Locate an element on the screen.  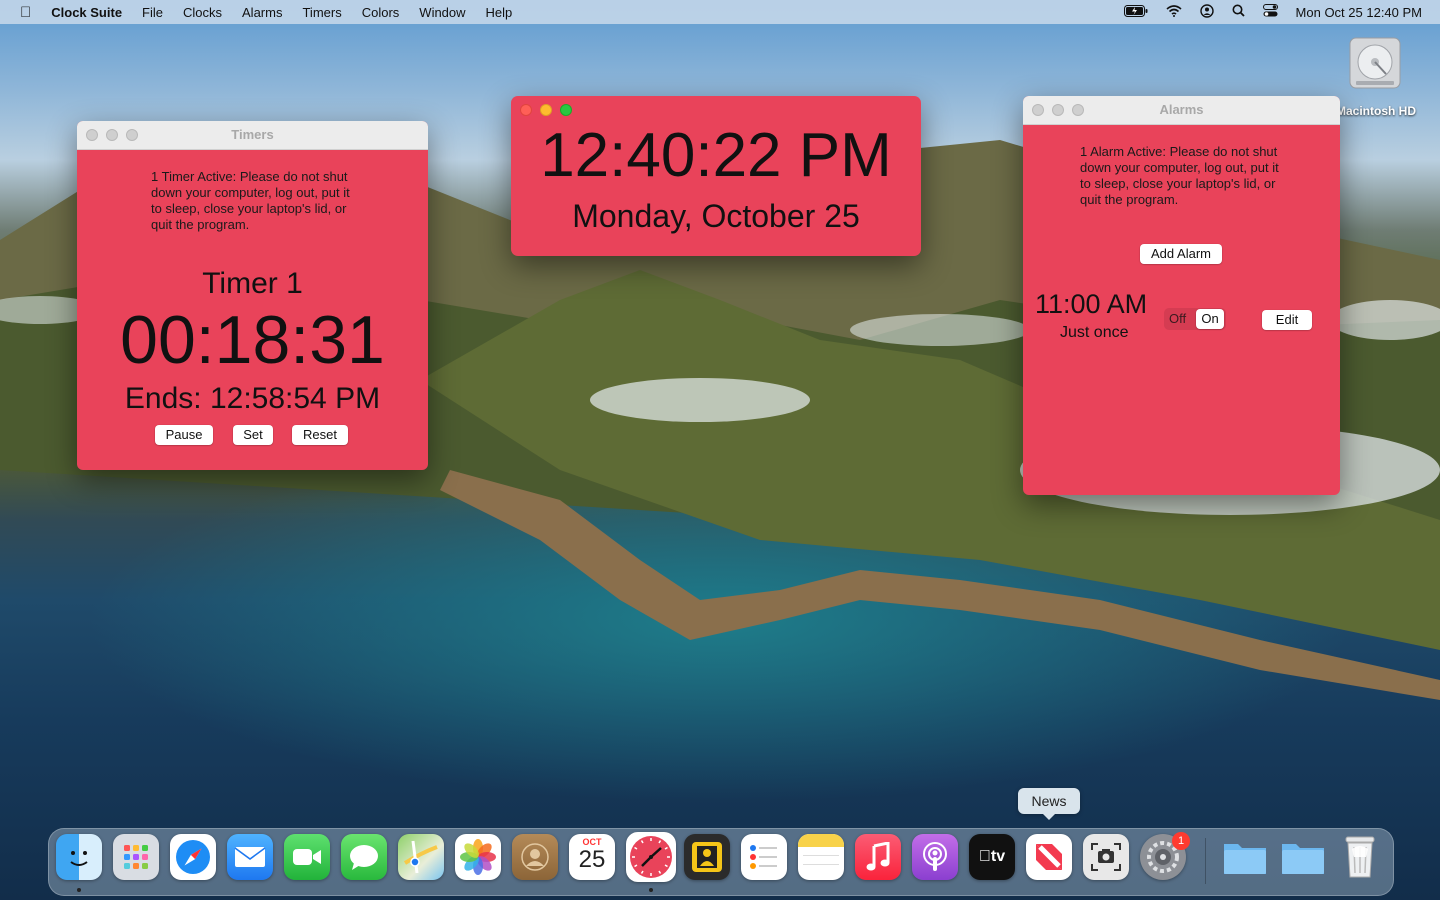
add-alarm-button: Add Alarm is located at coordinates (1181, 254).